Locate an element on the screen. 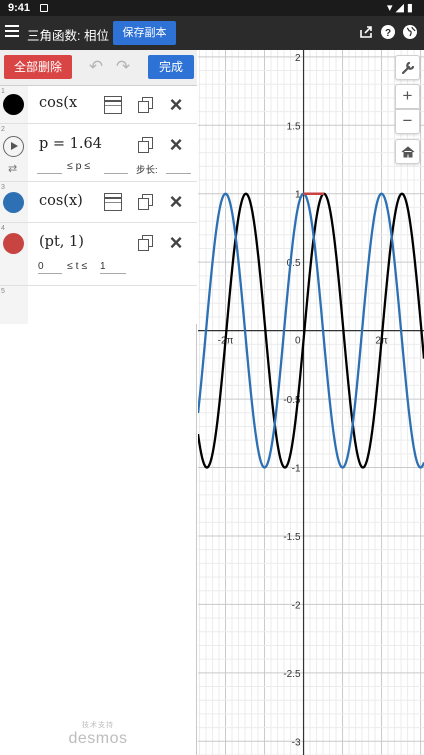 Image resolution: width=424 pixels, height=755 pixels. system-status-icons: ▾◢▮ is located at coordinates (401, 8).